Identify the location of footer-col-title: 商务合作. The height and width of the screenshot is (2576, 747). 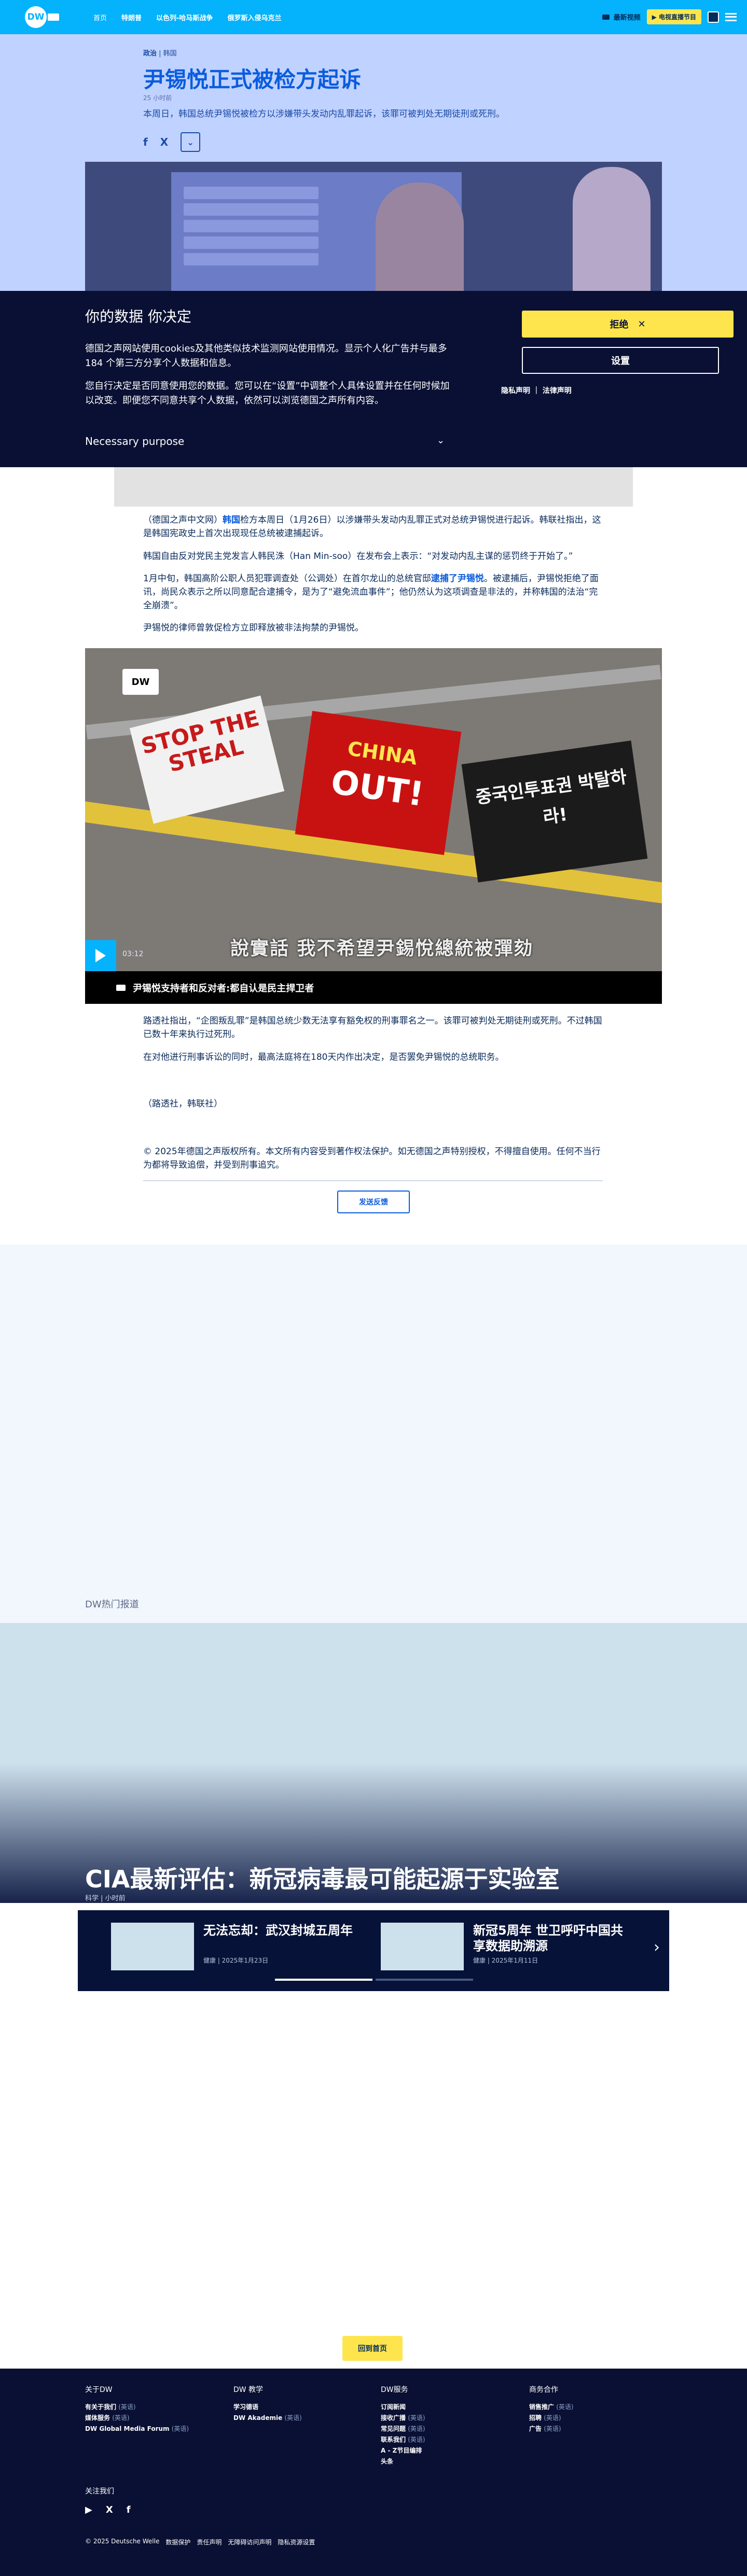
(544, 2390).